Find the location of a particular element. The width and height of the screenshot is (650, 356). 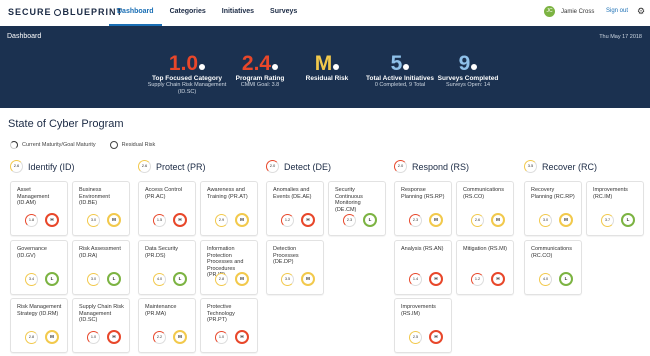

category-name: Risk Management Strategy (ID.RM) is located at coordinates (39, 310).